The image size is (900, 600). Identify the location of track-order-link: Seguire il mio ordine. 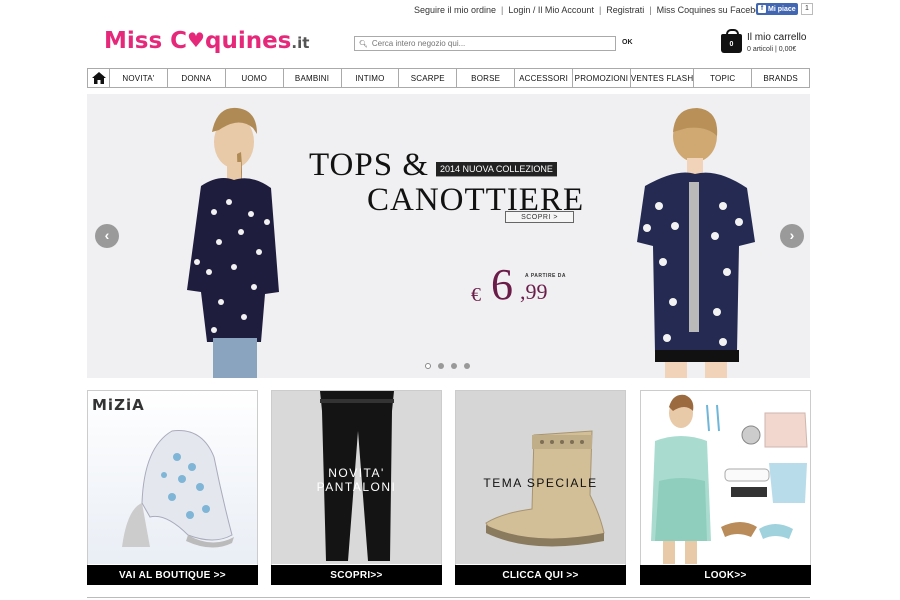
(455, 10).